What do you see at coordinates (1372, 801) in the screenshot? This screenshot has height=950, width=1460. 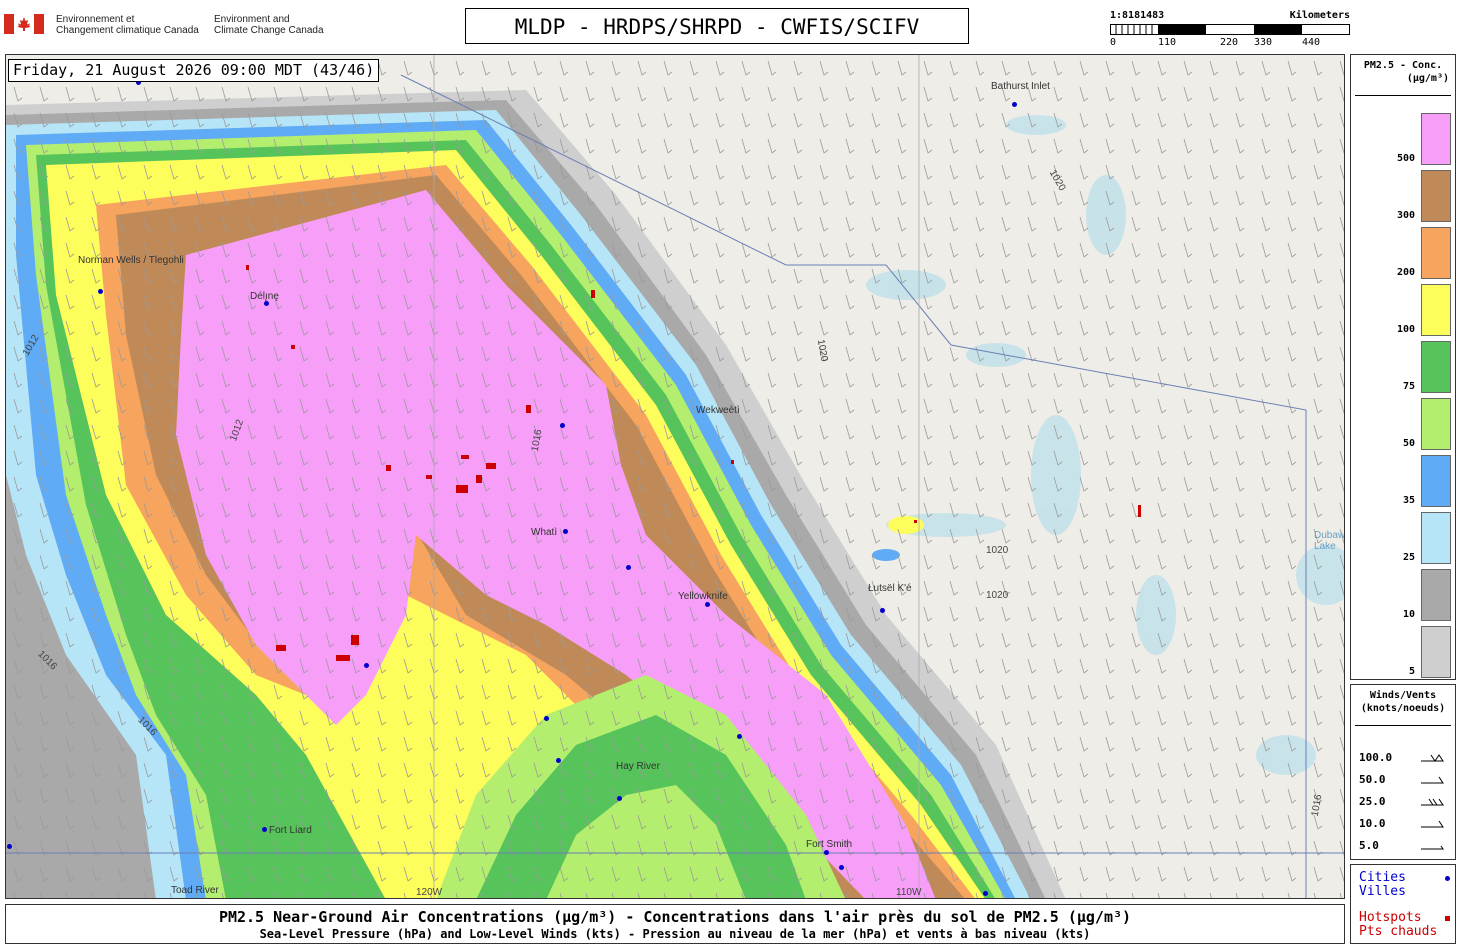 I see `wind-speed-label: 25.0` at bounding box center [1372, 801].